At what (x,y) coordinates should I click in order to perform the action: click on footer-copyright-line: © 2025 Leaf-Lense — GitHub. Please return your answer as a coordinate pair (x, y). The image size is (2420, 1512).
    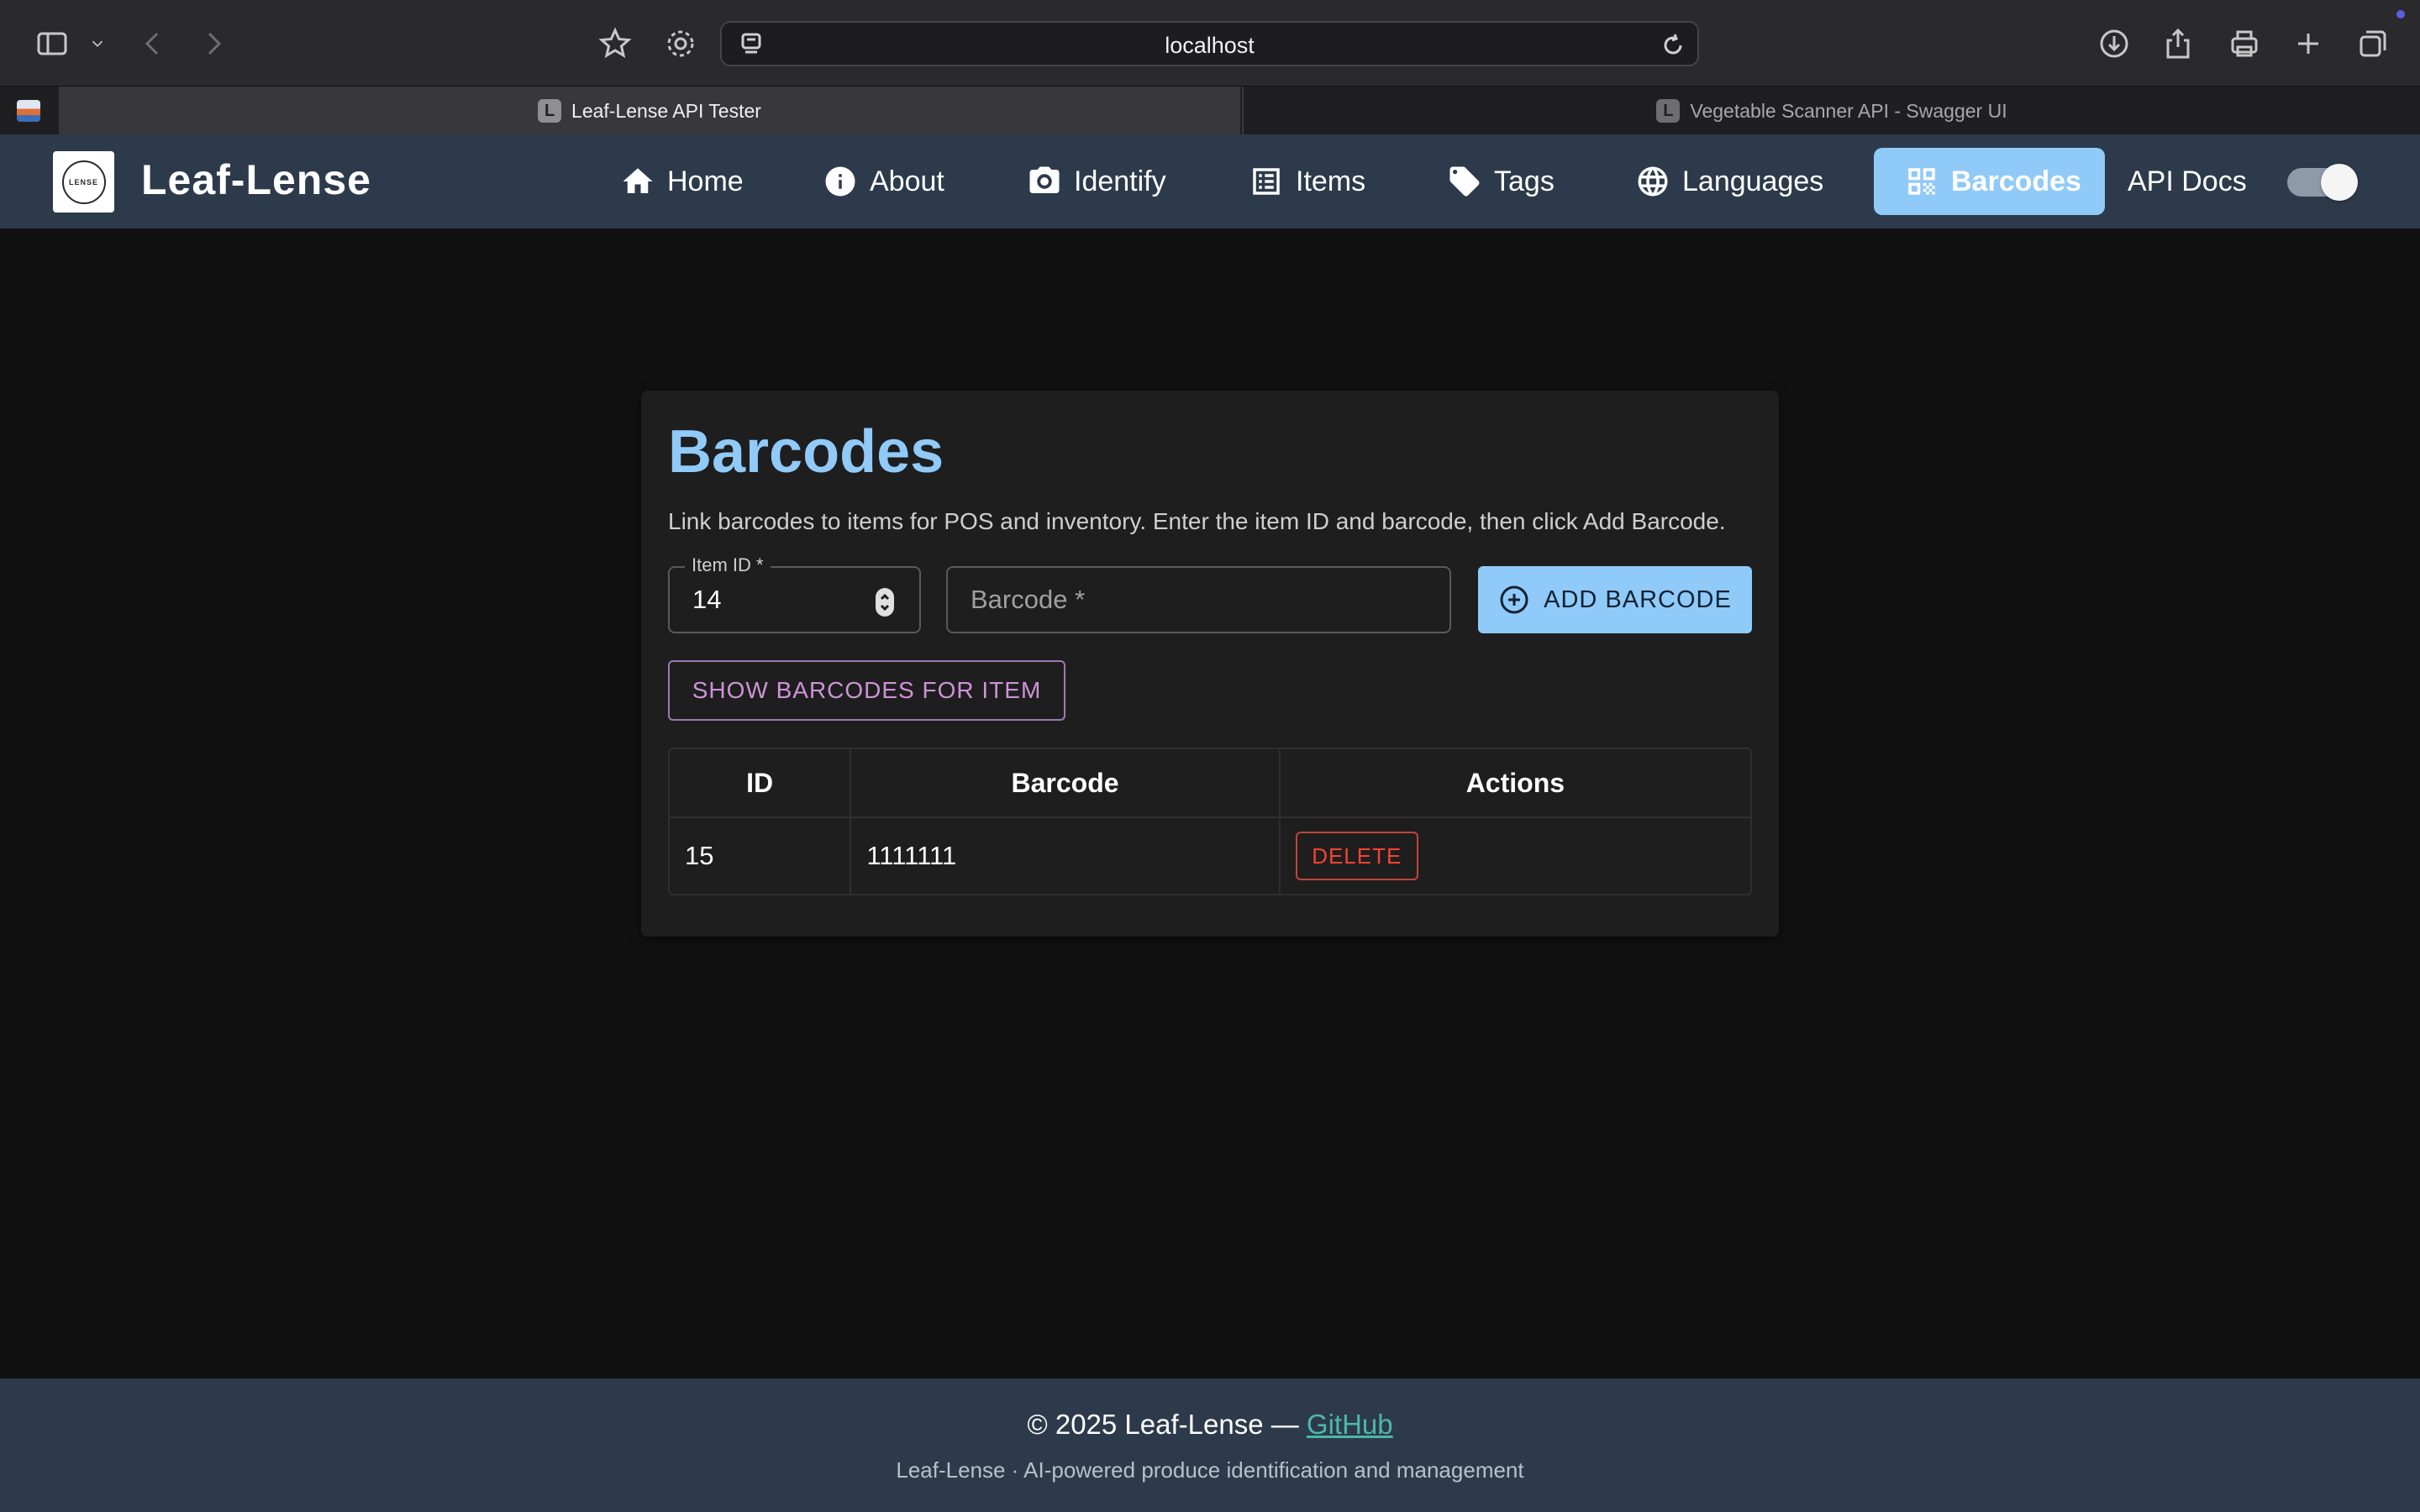
    Looking at the image, I should click on (1210, 1425).